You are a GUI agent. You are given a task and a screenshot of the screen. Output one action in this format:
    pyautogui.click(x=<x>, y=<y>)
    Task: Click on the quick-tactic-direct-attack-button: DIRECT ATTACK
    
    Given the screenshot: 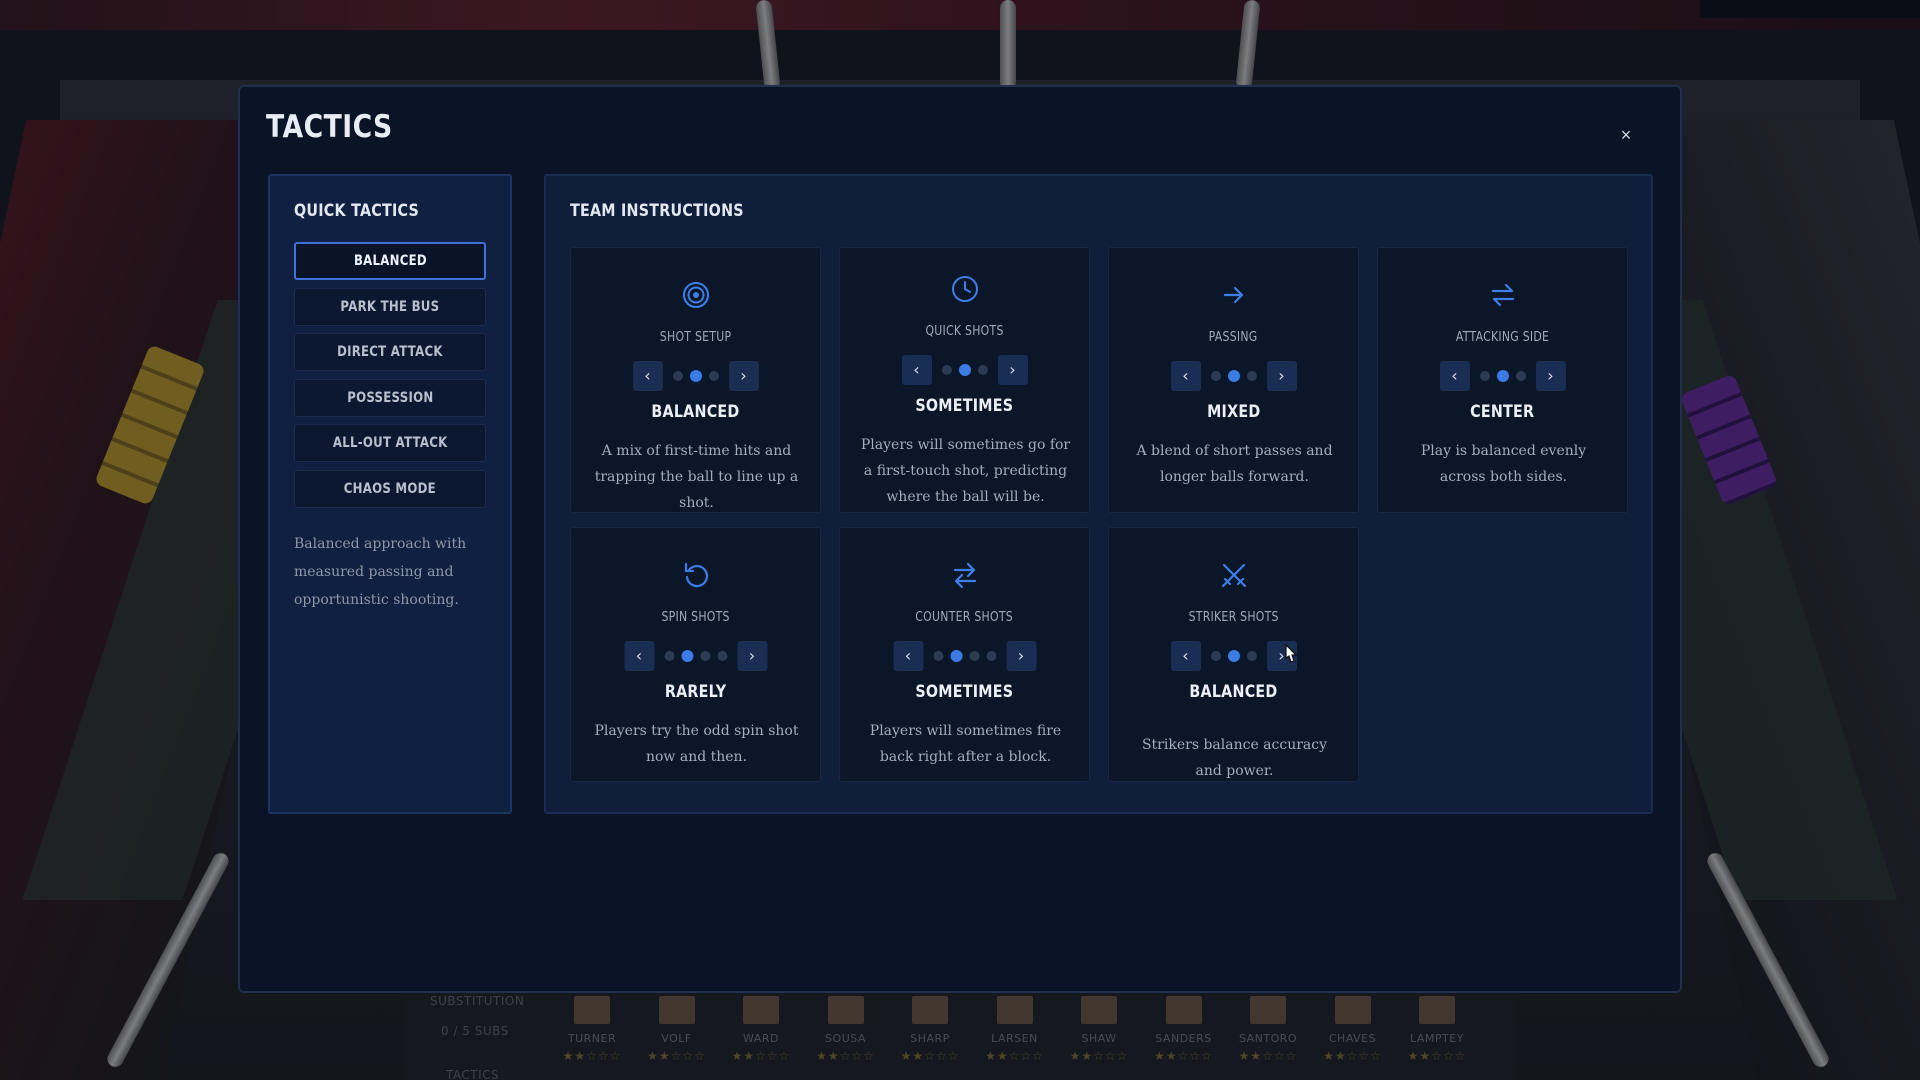 What is the action you would take?
    pyautogui.click(x=390, y=352)
    